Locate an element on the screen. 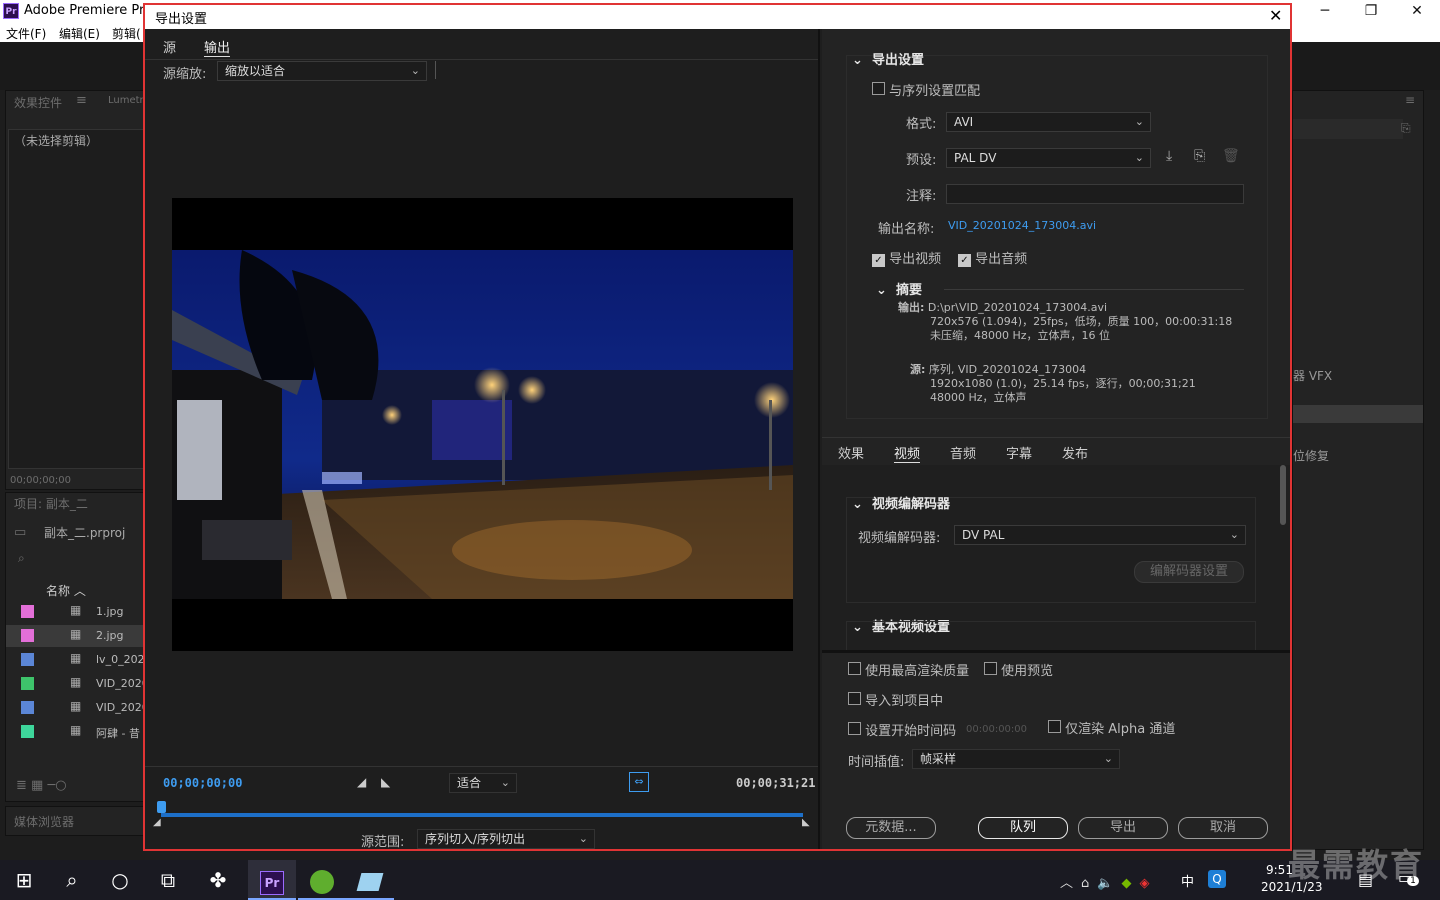 This screenshot has width=1440, height=900. tray-chevron-icon: ︿ is located at coordinates (1070, 883).